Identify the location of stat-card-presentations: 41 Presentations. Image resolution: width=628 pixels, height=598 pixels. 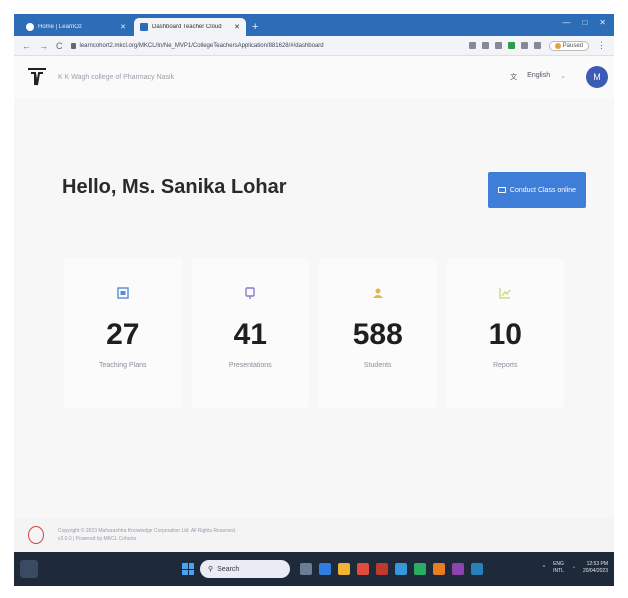
(250, 333).